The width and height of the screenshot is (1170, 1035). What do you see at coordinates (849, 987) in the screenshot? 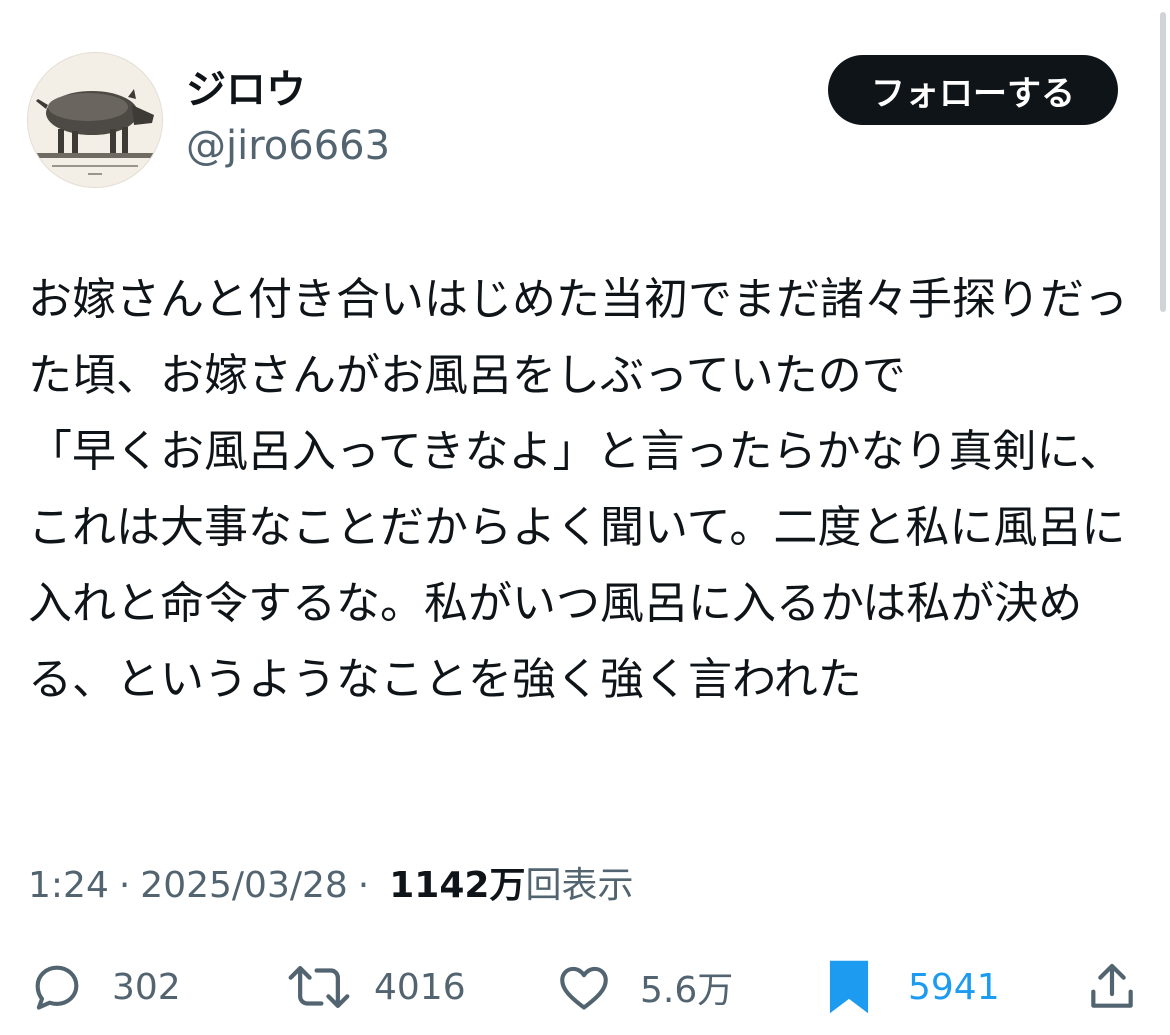
I see `bookmark-icon` at bounding box center [849, 987].